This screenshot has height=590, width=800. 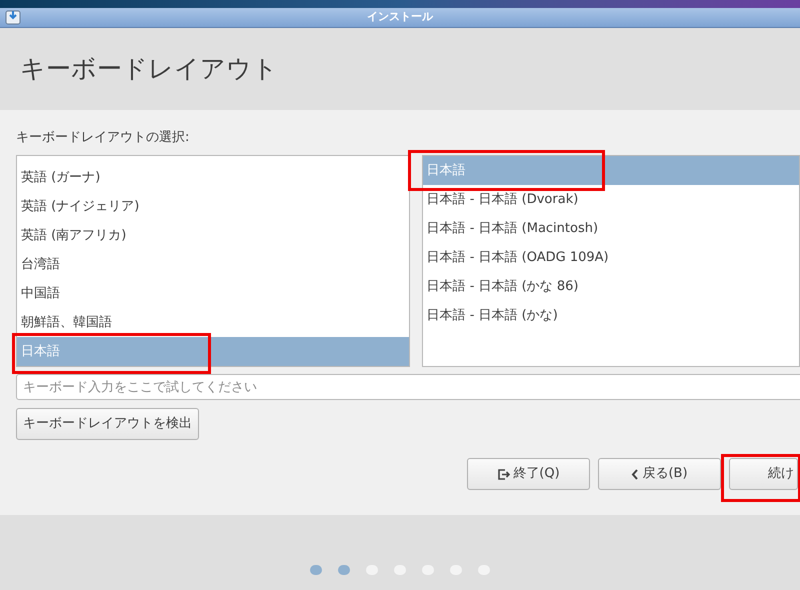 What do you see at coordinates (213, 322) in the screenshot?
I see `list-item: 朝鮮語、韓国語` at bounding box center [213, 322].